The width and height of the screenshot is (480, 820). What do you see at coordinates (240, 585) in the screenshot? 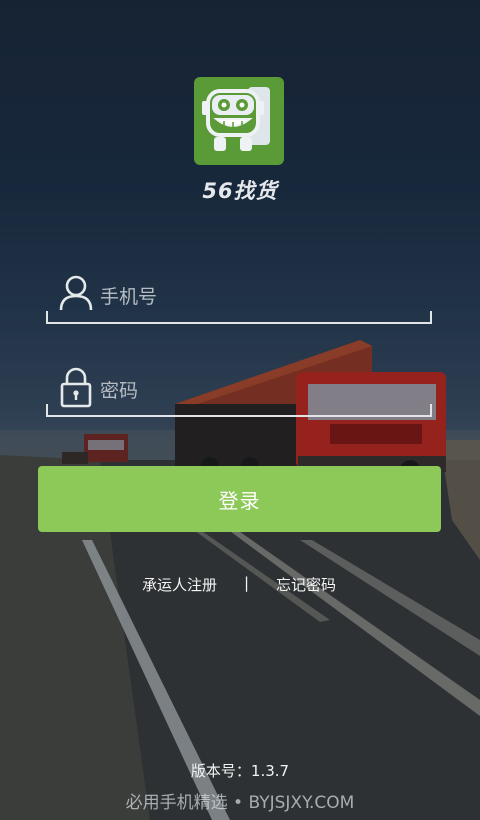
I see `auth-links: 承运人注册 | 忘记密码` at bounding box center [240, 585].